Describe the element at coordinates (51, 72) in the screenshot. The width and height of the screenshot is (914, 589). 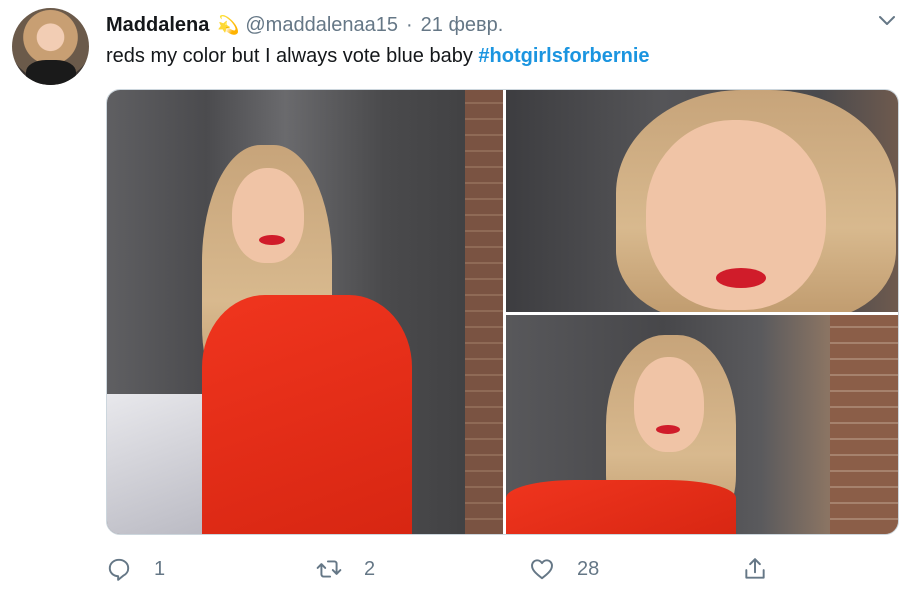
I see `avatar-photo` at that location.